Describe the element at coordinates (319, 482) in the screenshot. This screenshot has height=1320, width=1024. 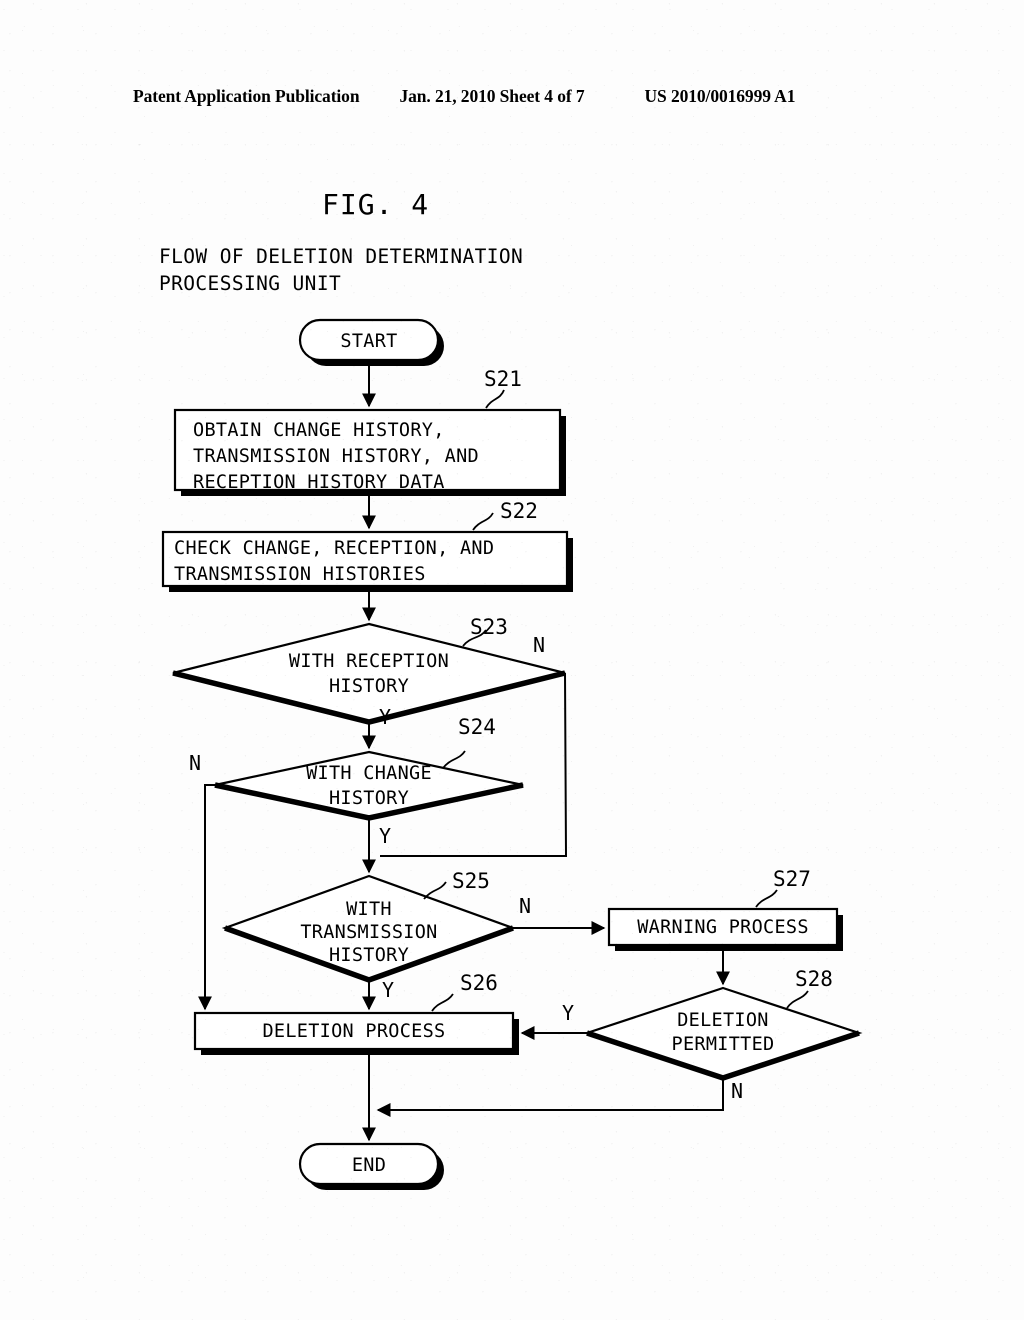
I see `node-s21-line3: RECEPTION HISTORY DATA` at that location.